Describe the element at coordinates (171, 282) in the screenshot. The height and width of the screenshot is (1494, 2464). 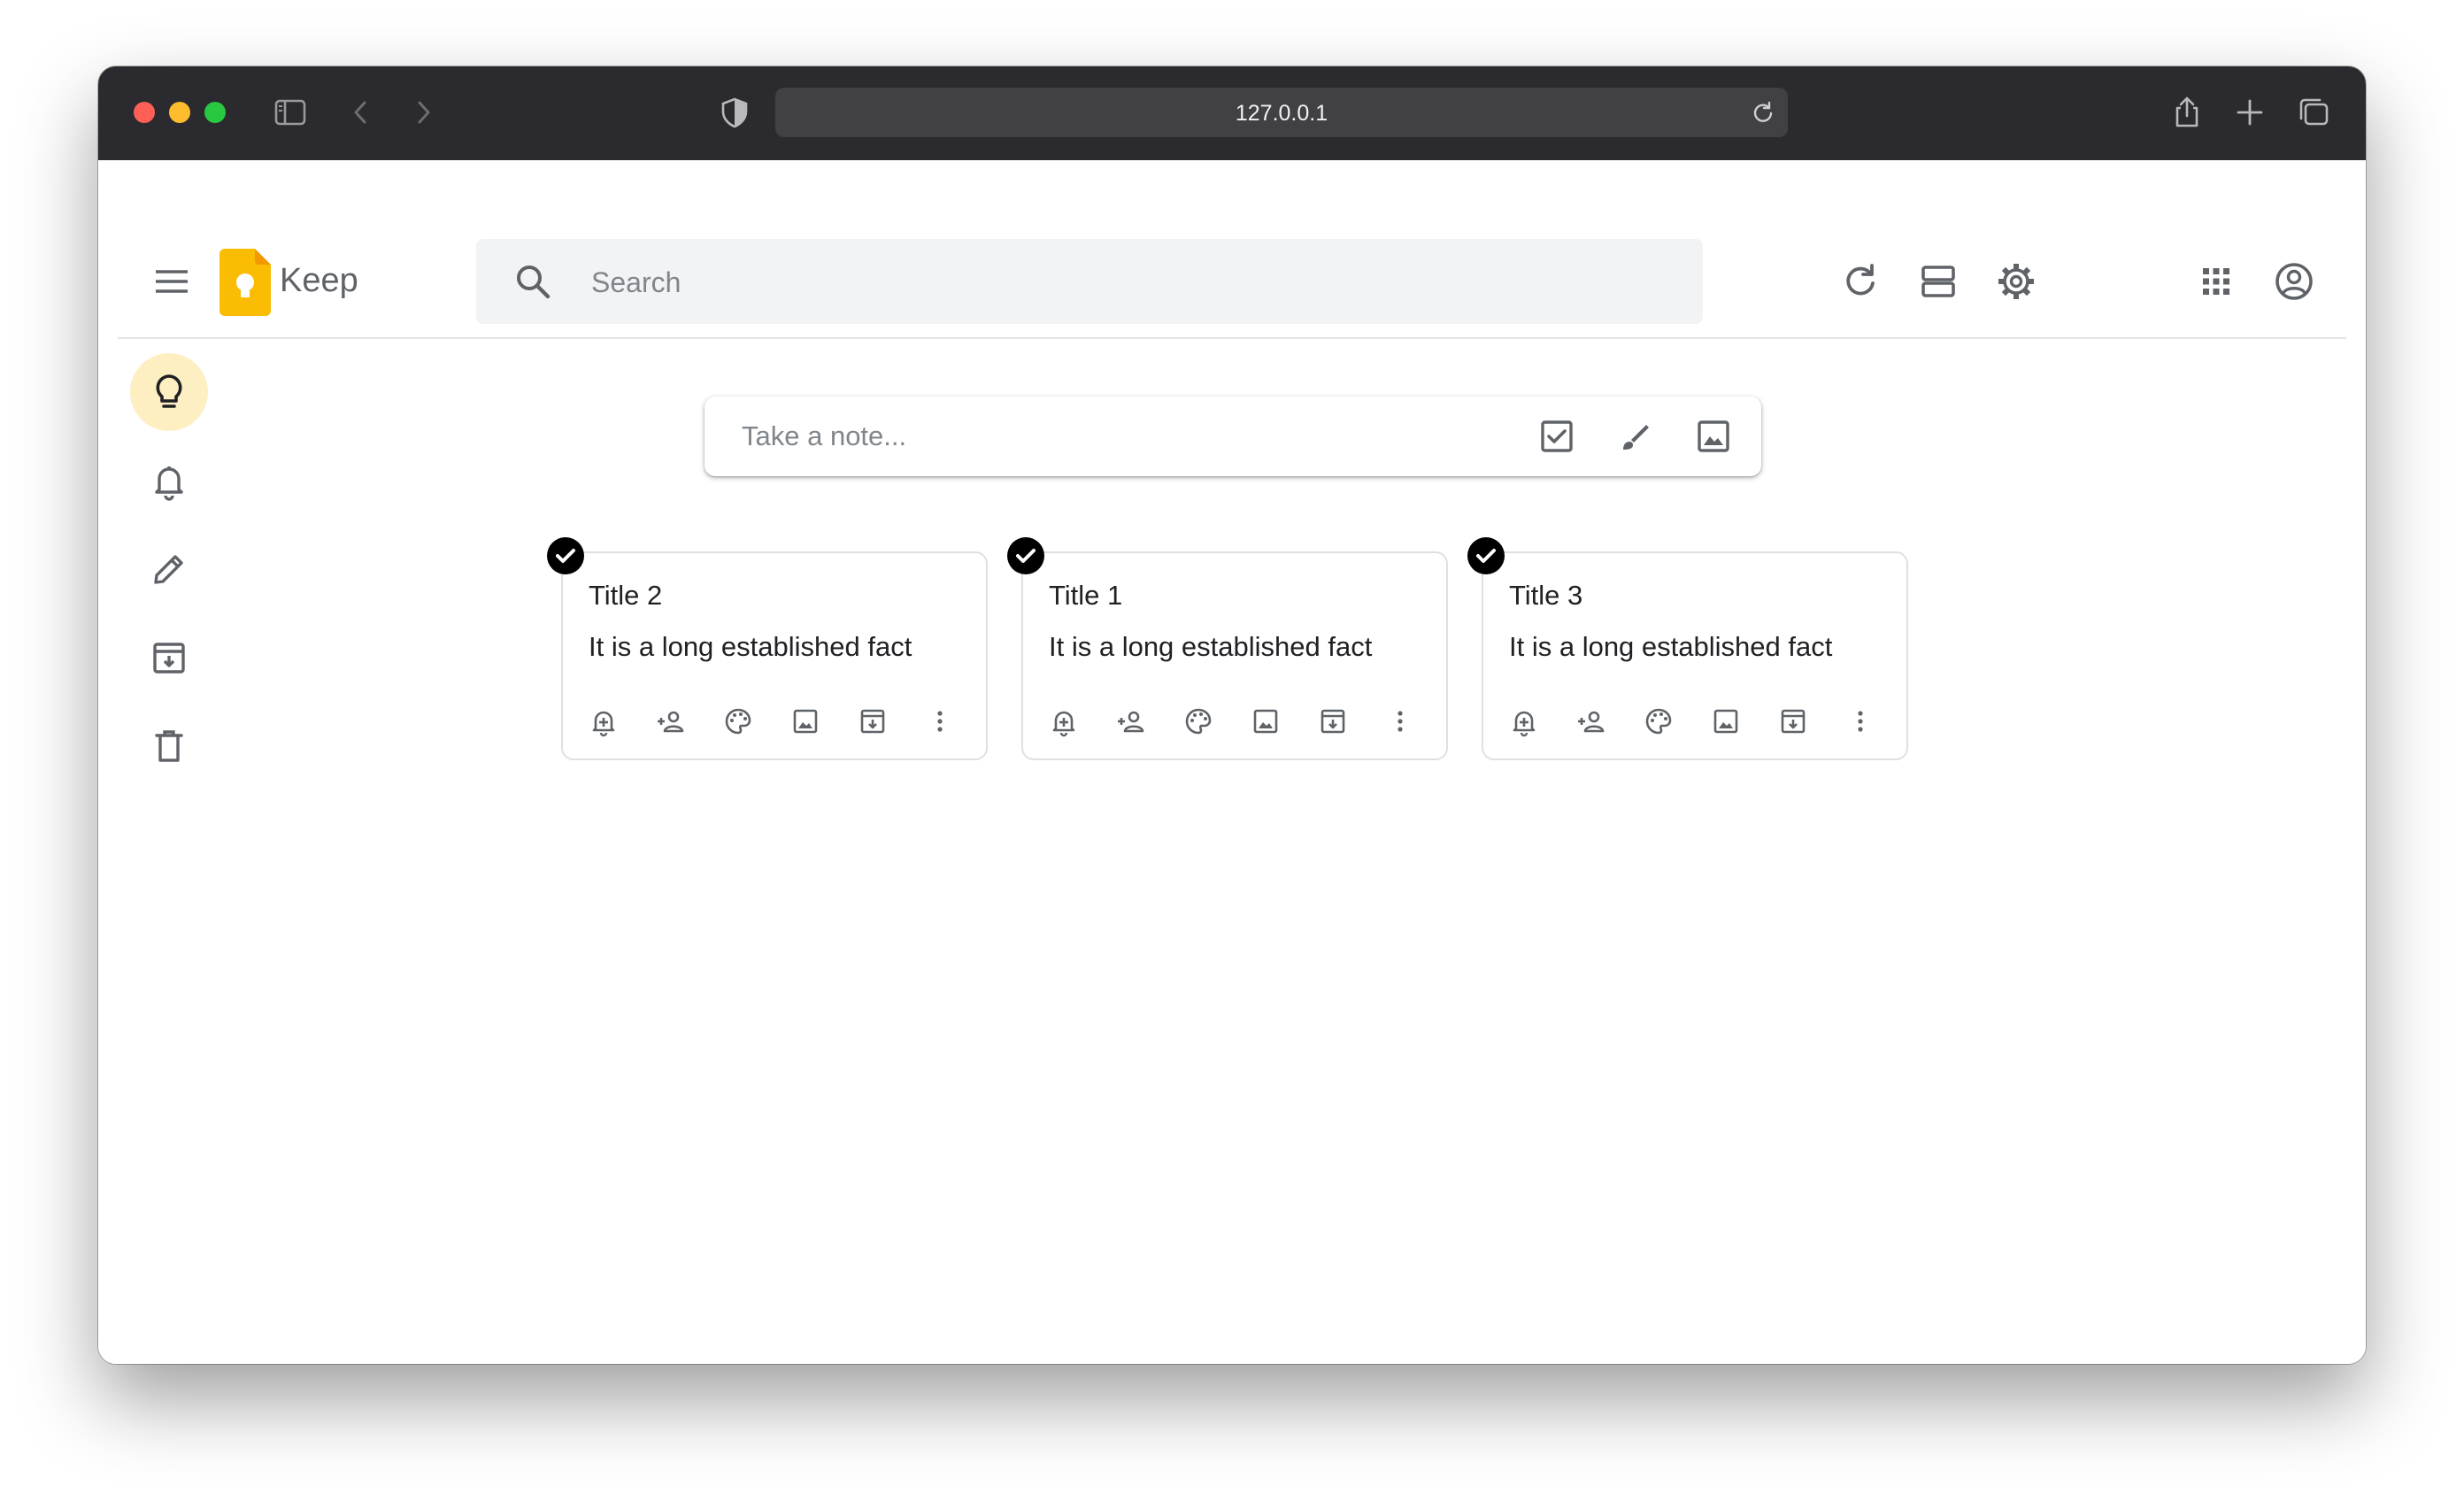
I see `main-menu-icon` at that location.